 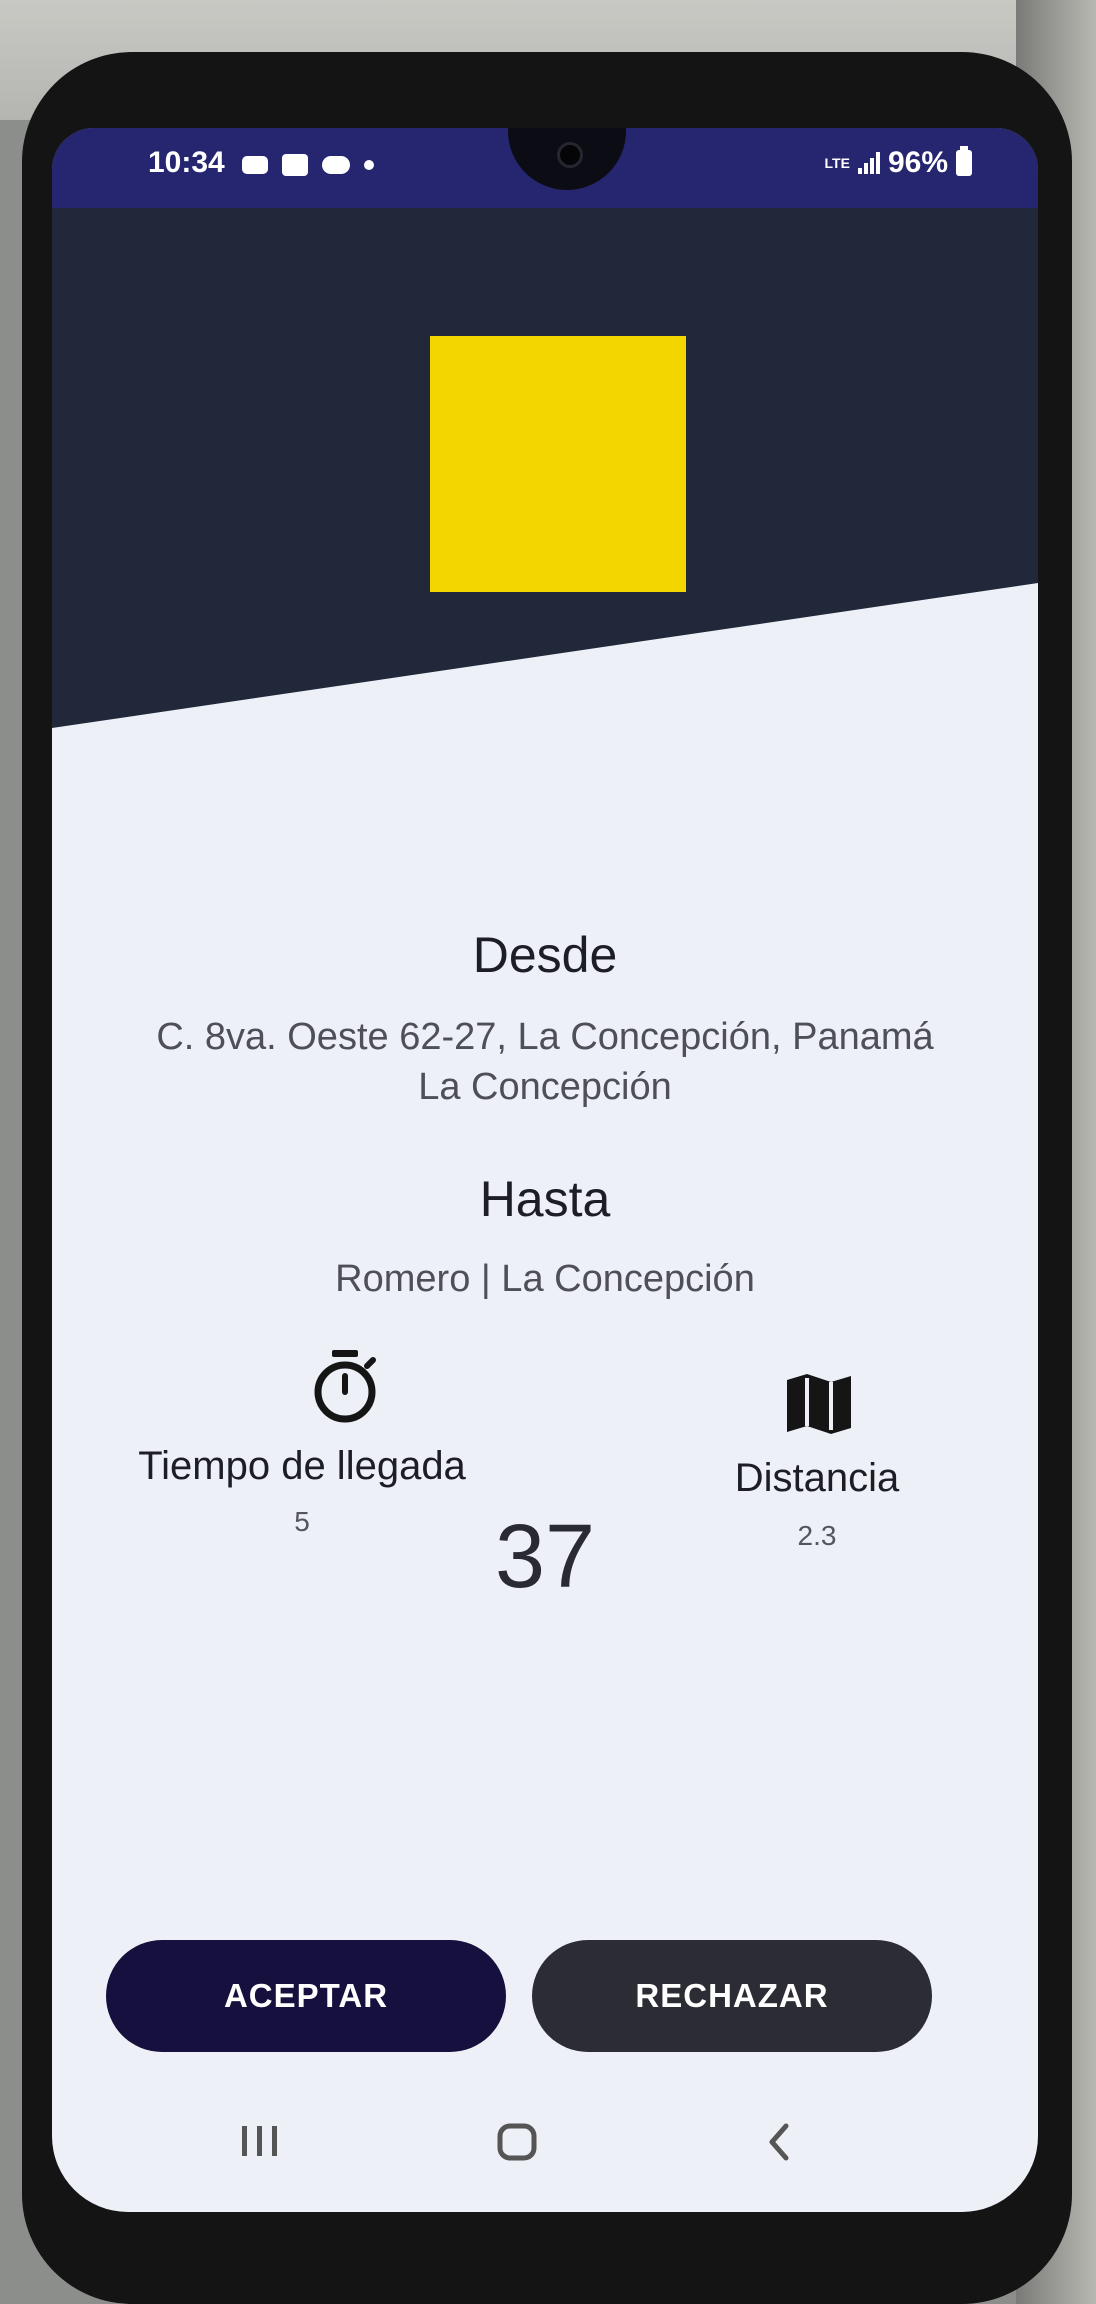 I want to click on recent-apps-icon, so click(x=260, y=2141).